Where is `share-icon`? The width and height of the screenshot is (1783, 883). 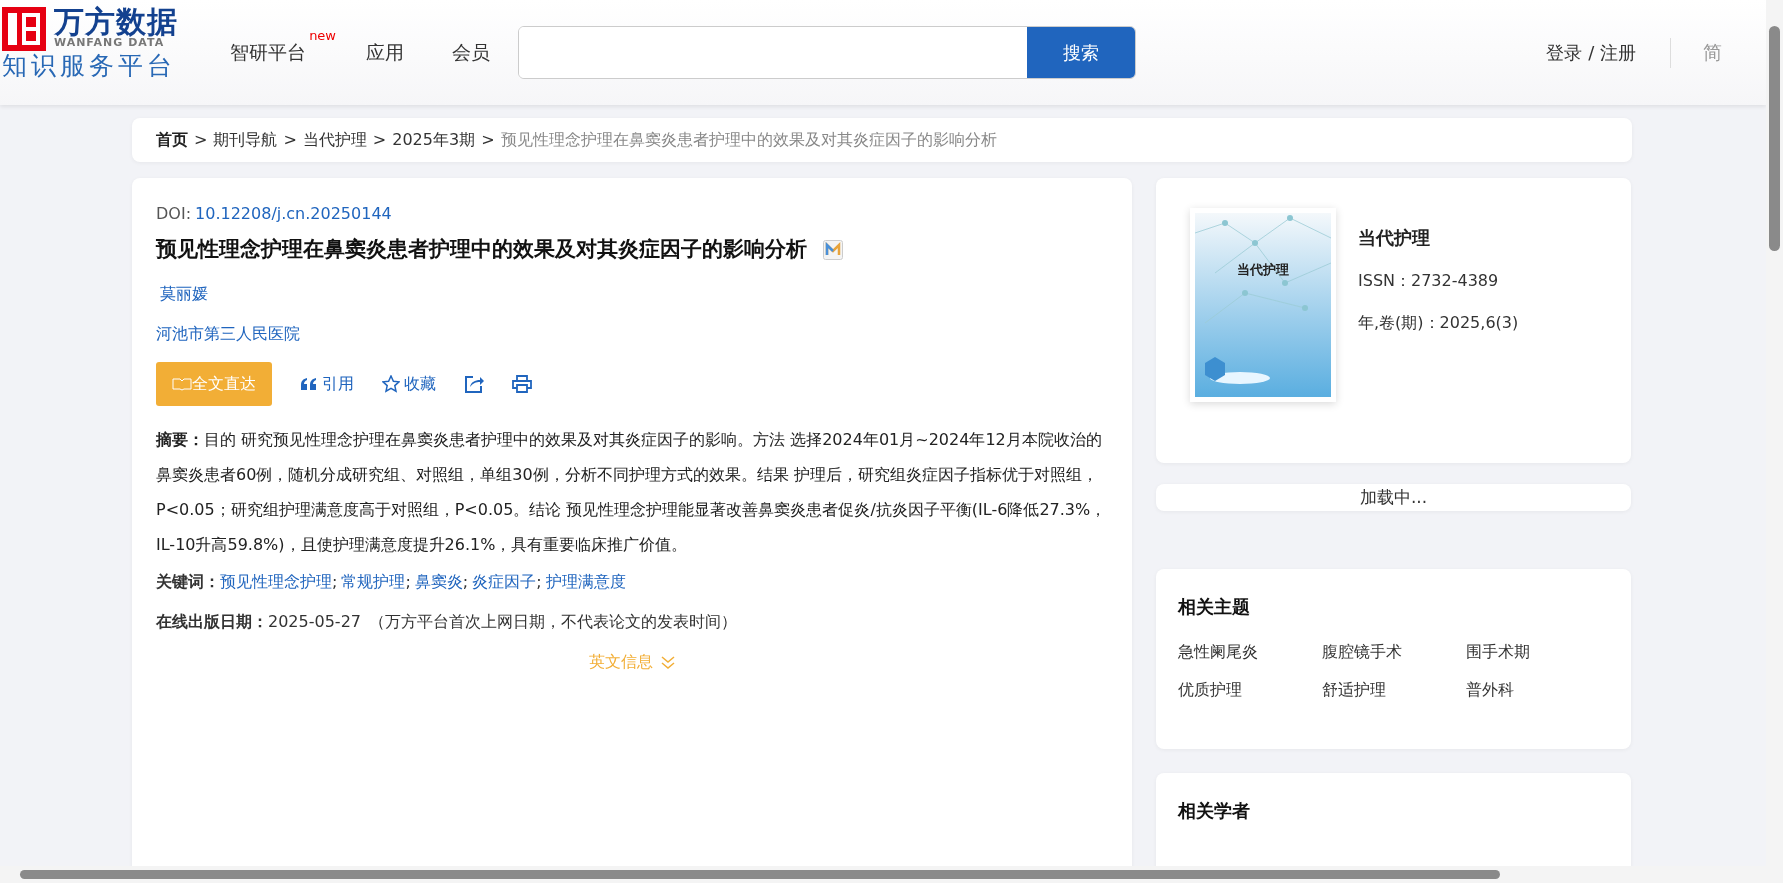
share-icon is located at coordinates (474, 383).